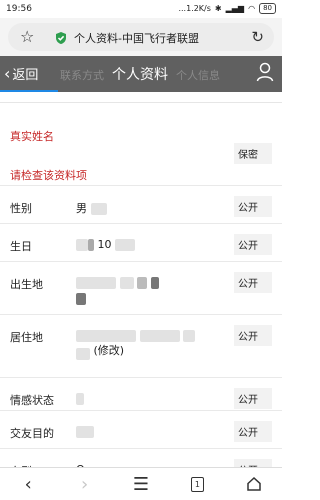 The image size is (320, 500). What do you see at coordinates (141, 204) in the screenshot?
I see `row-gender: 性别 男 公开` at bounding box center [141, 204].